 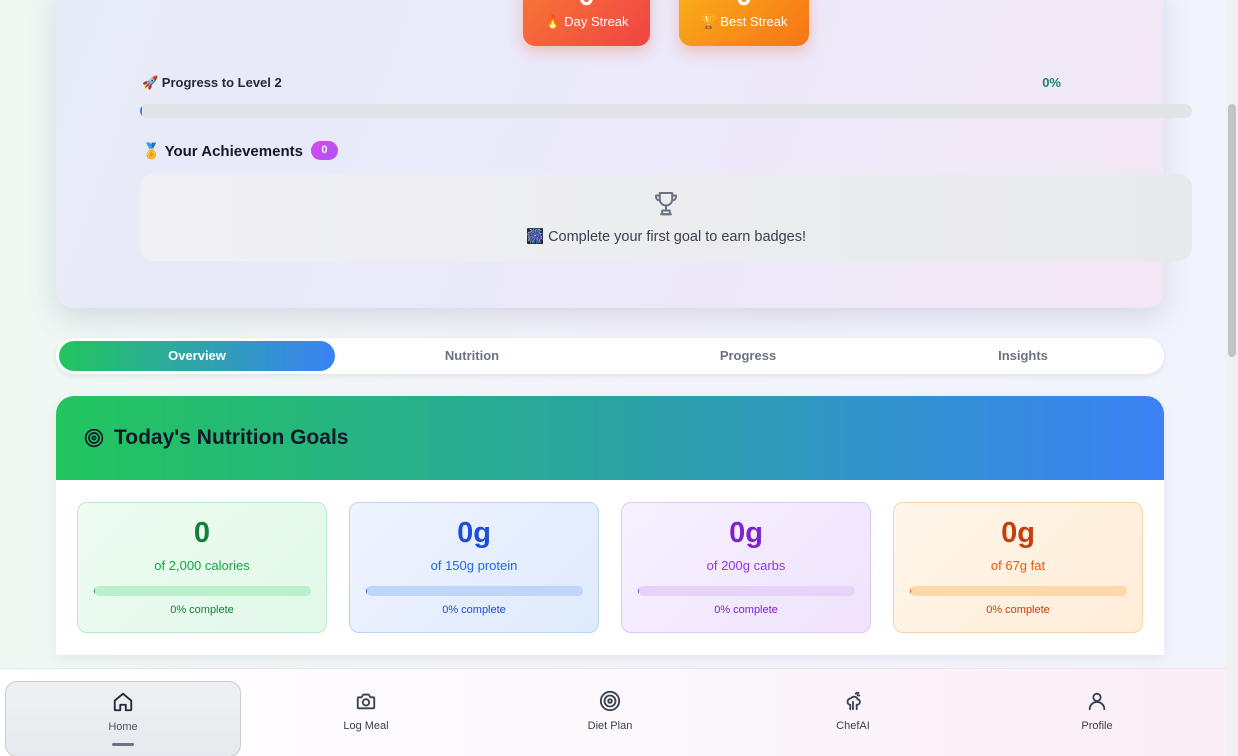 What do you see at coordinates (911, 591) in the screenshot?
I see `fat-progress-fill` at bounding box center [911, 591].